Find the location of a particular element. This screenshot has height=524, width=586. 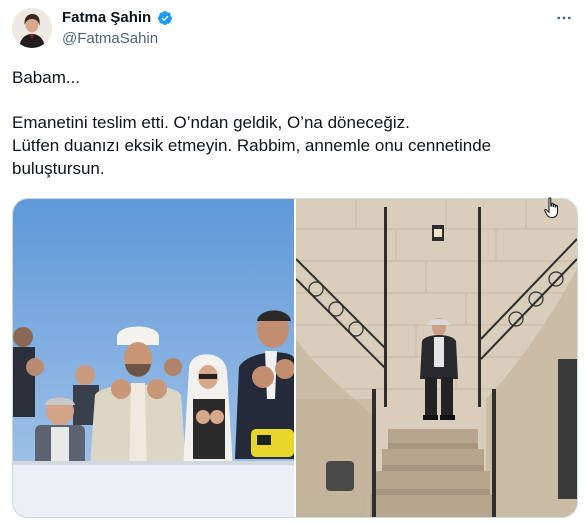

more-options-button is located at coordinates (564, 18).